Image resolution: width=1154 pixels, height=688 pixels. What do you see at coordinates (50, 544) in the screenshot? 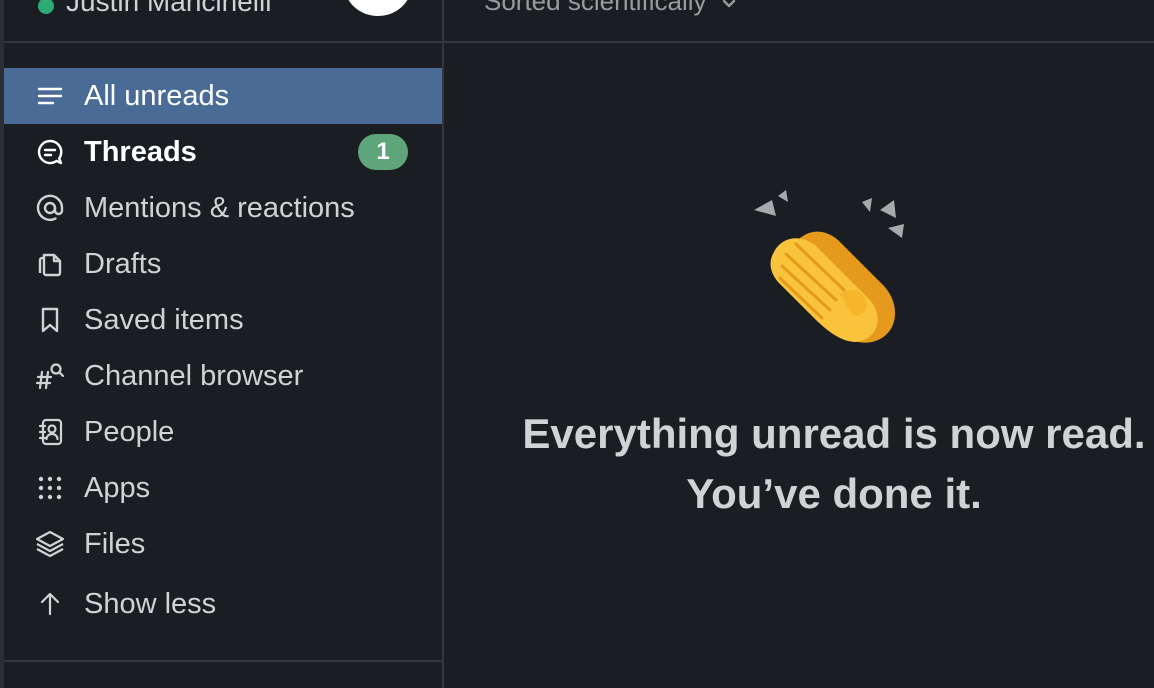
I see `layers-icon` at bounding box center [50, 544].